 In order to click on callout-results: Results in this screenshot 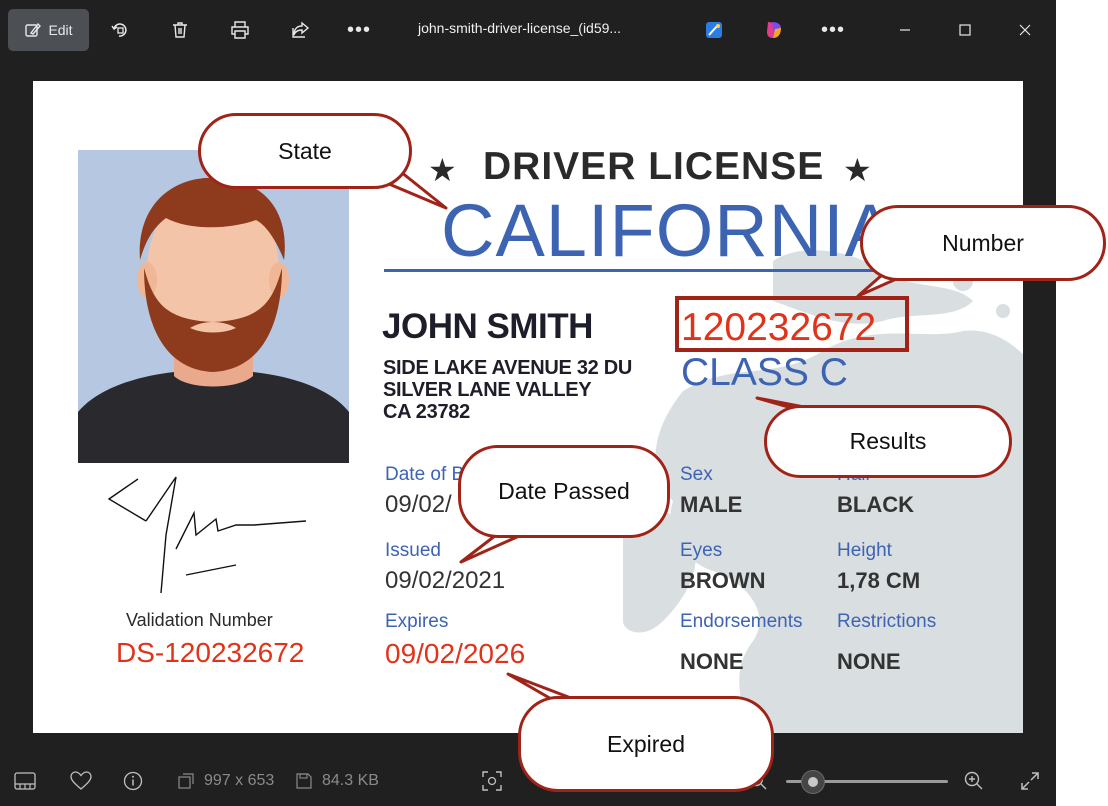, I will do `click(888, 441)`.